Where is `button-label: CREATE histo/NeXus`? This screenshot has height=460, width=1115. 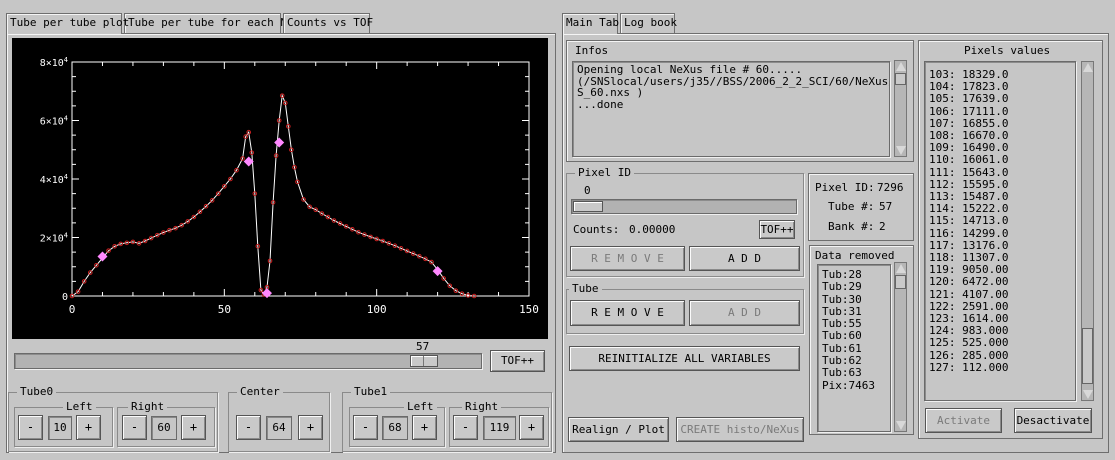
button-label: CREATE histo/NeXus is located at coordinates (740, 429).